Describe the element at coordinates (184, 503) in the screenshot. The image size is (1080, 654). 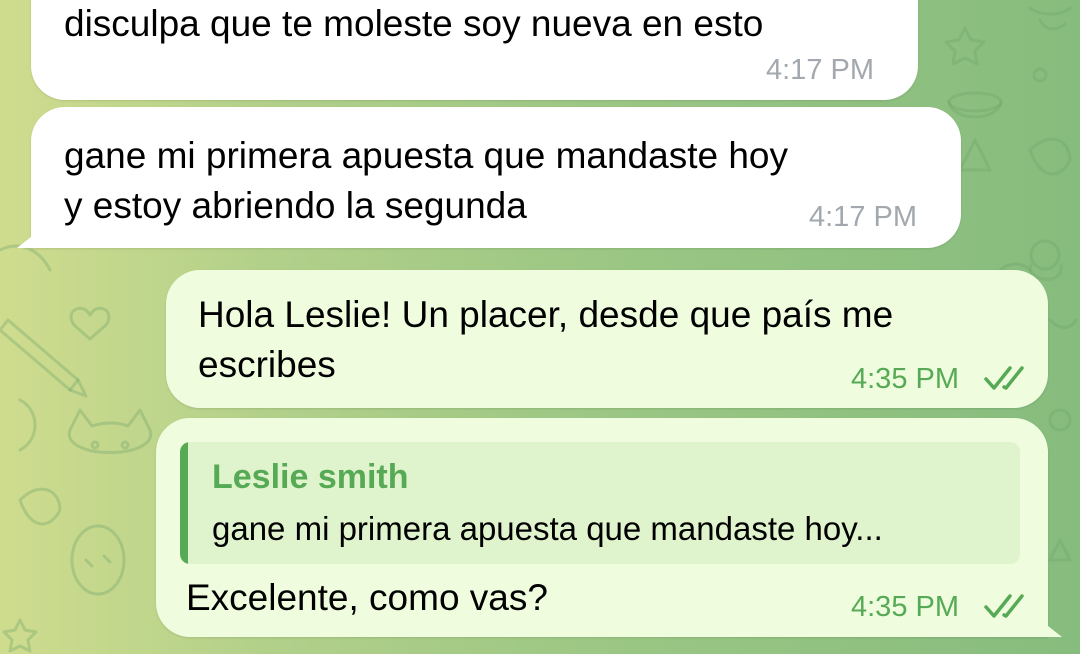
I see `reply-quote-bar` at that location.